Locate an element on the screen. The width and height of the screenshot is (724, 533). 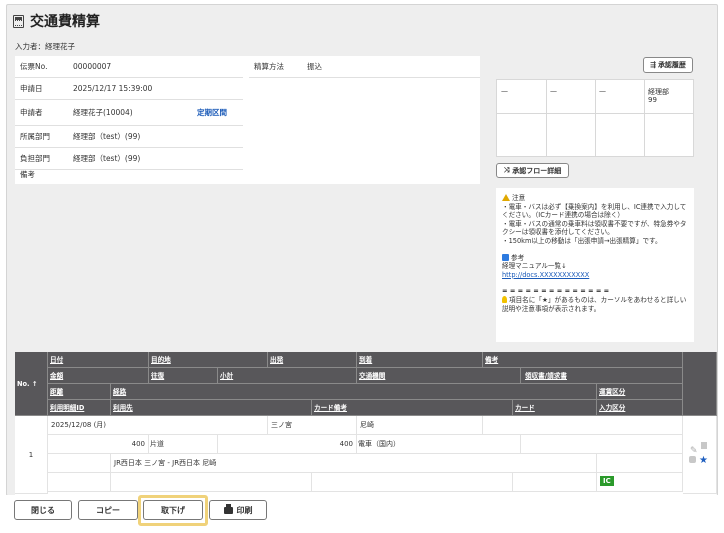
approver-grid: — — — 経理部 99 is located at coordinates (595, 118).